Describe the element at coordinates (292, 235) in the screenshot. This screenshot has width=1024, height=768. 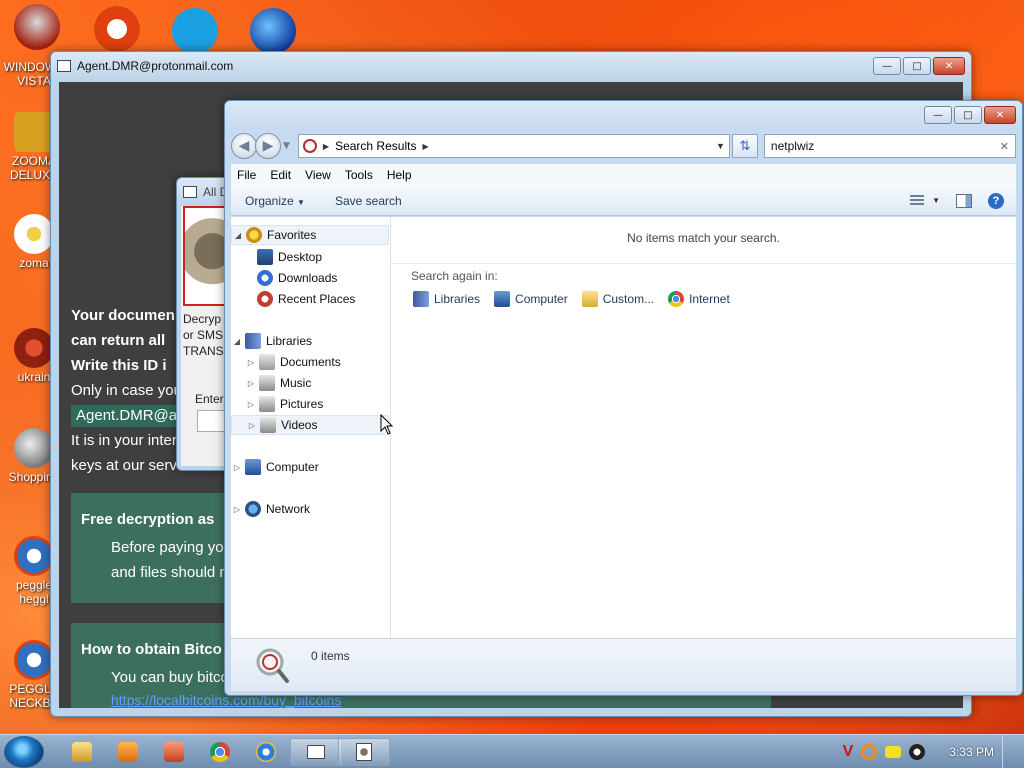
I see `tree-label: Favorites` at that location.